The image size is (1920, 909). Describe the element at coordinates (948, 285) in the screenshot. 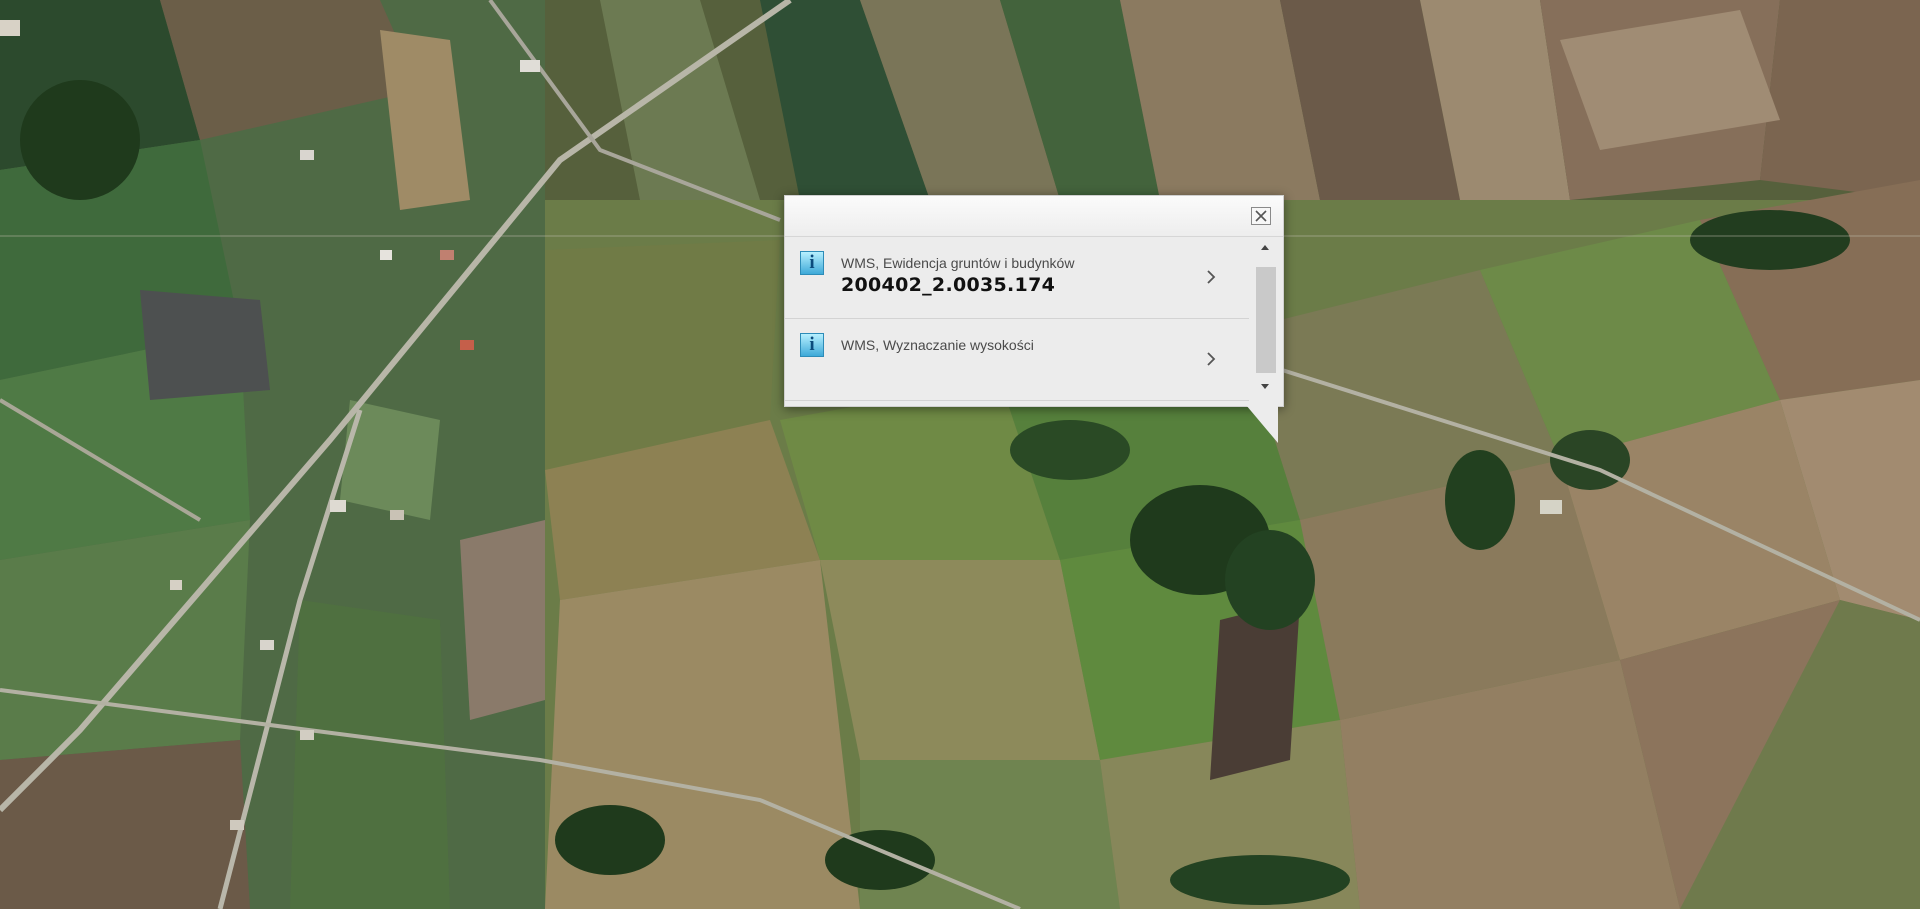

I see `result-parcel-id: 200402_2.0035.174` at that location.